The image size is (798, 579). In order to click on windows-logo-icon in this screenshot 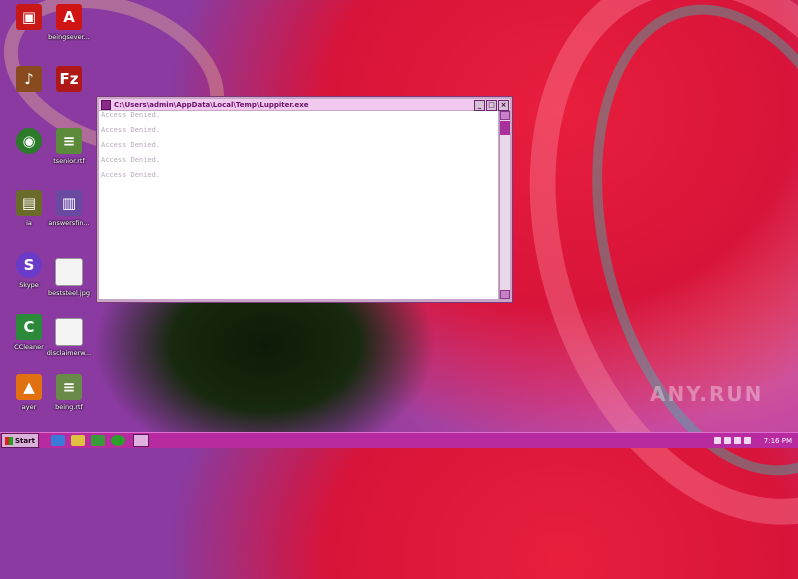, I will do `click(9, 440)`.